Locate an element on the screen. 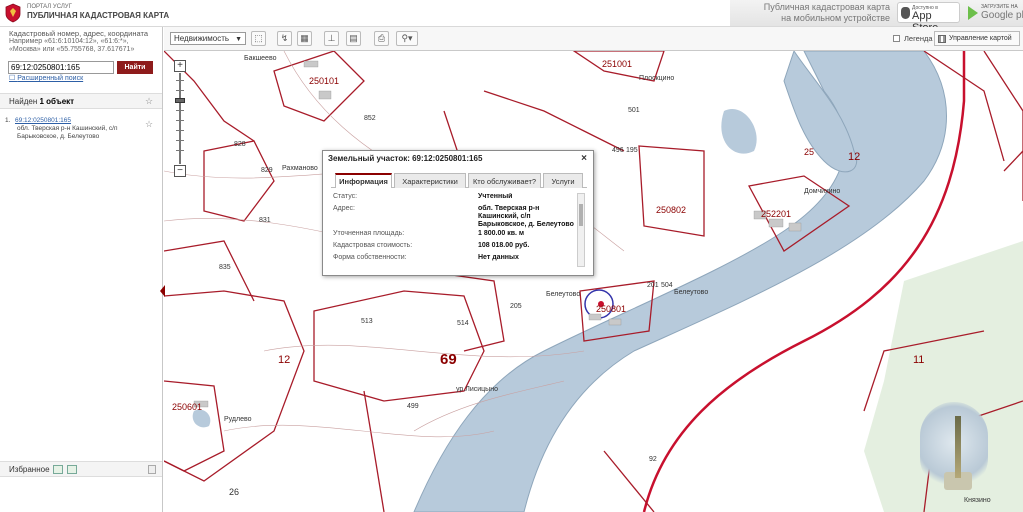 The height and width of the screenshot is (512, 1023). parcel-label: 250101 is located at coordinates (324, 81).